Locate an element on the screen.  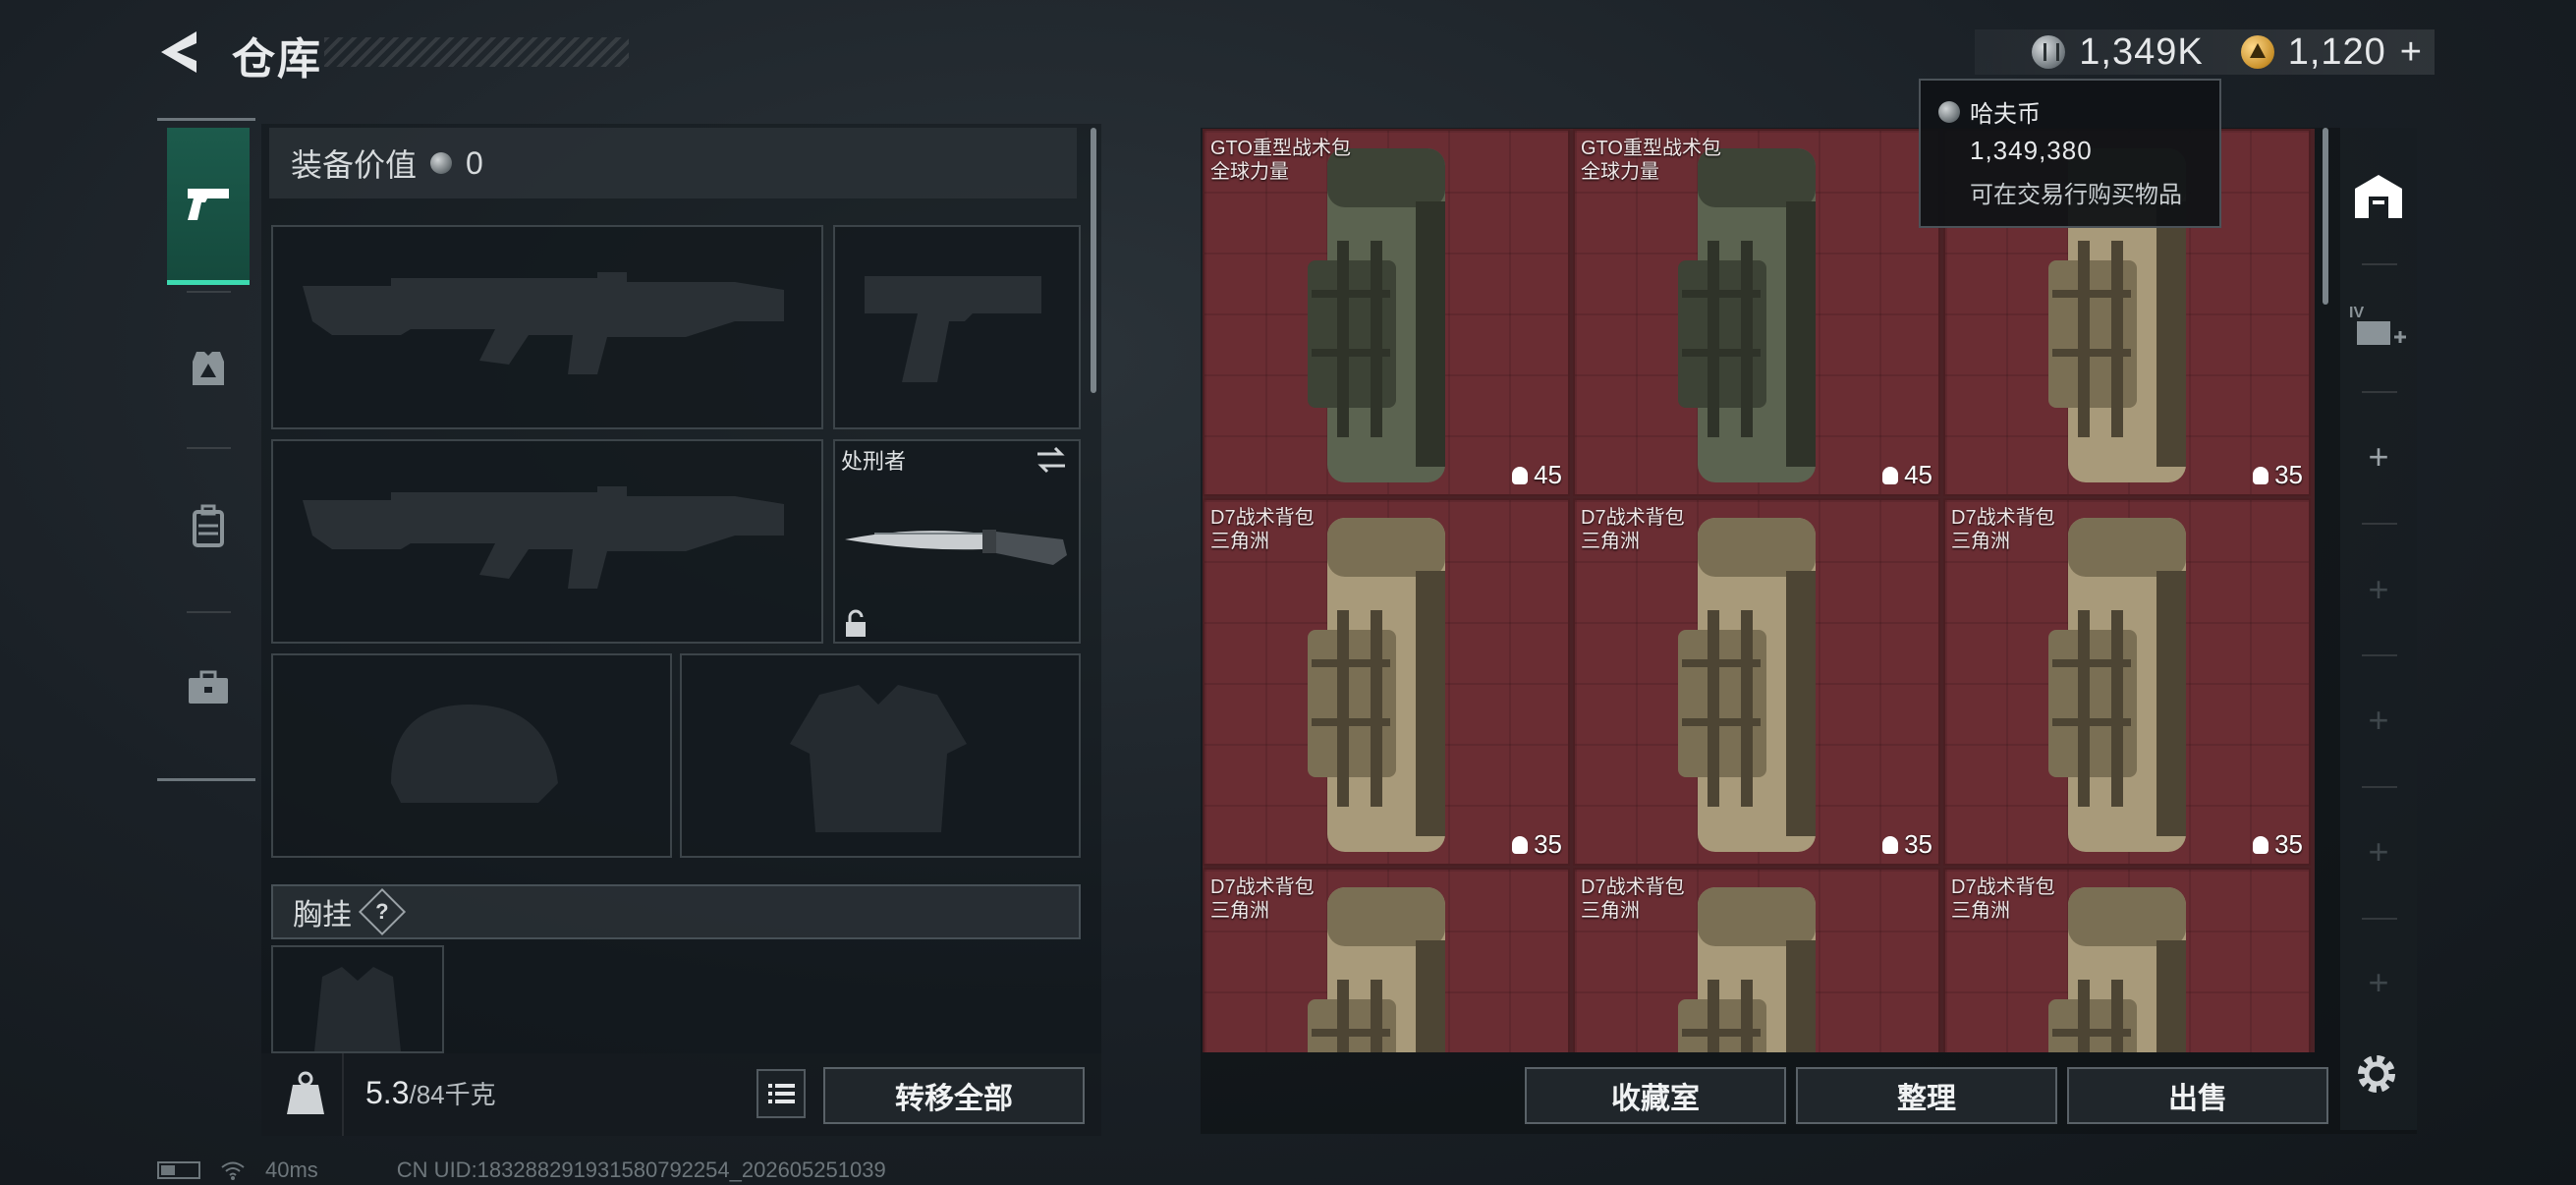
chest-rig-slot is located at coordinates (357, 999).